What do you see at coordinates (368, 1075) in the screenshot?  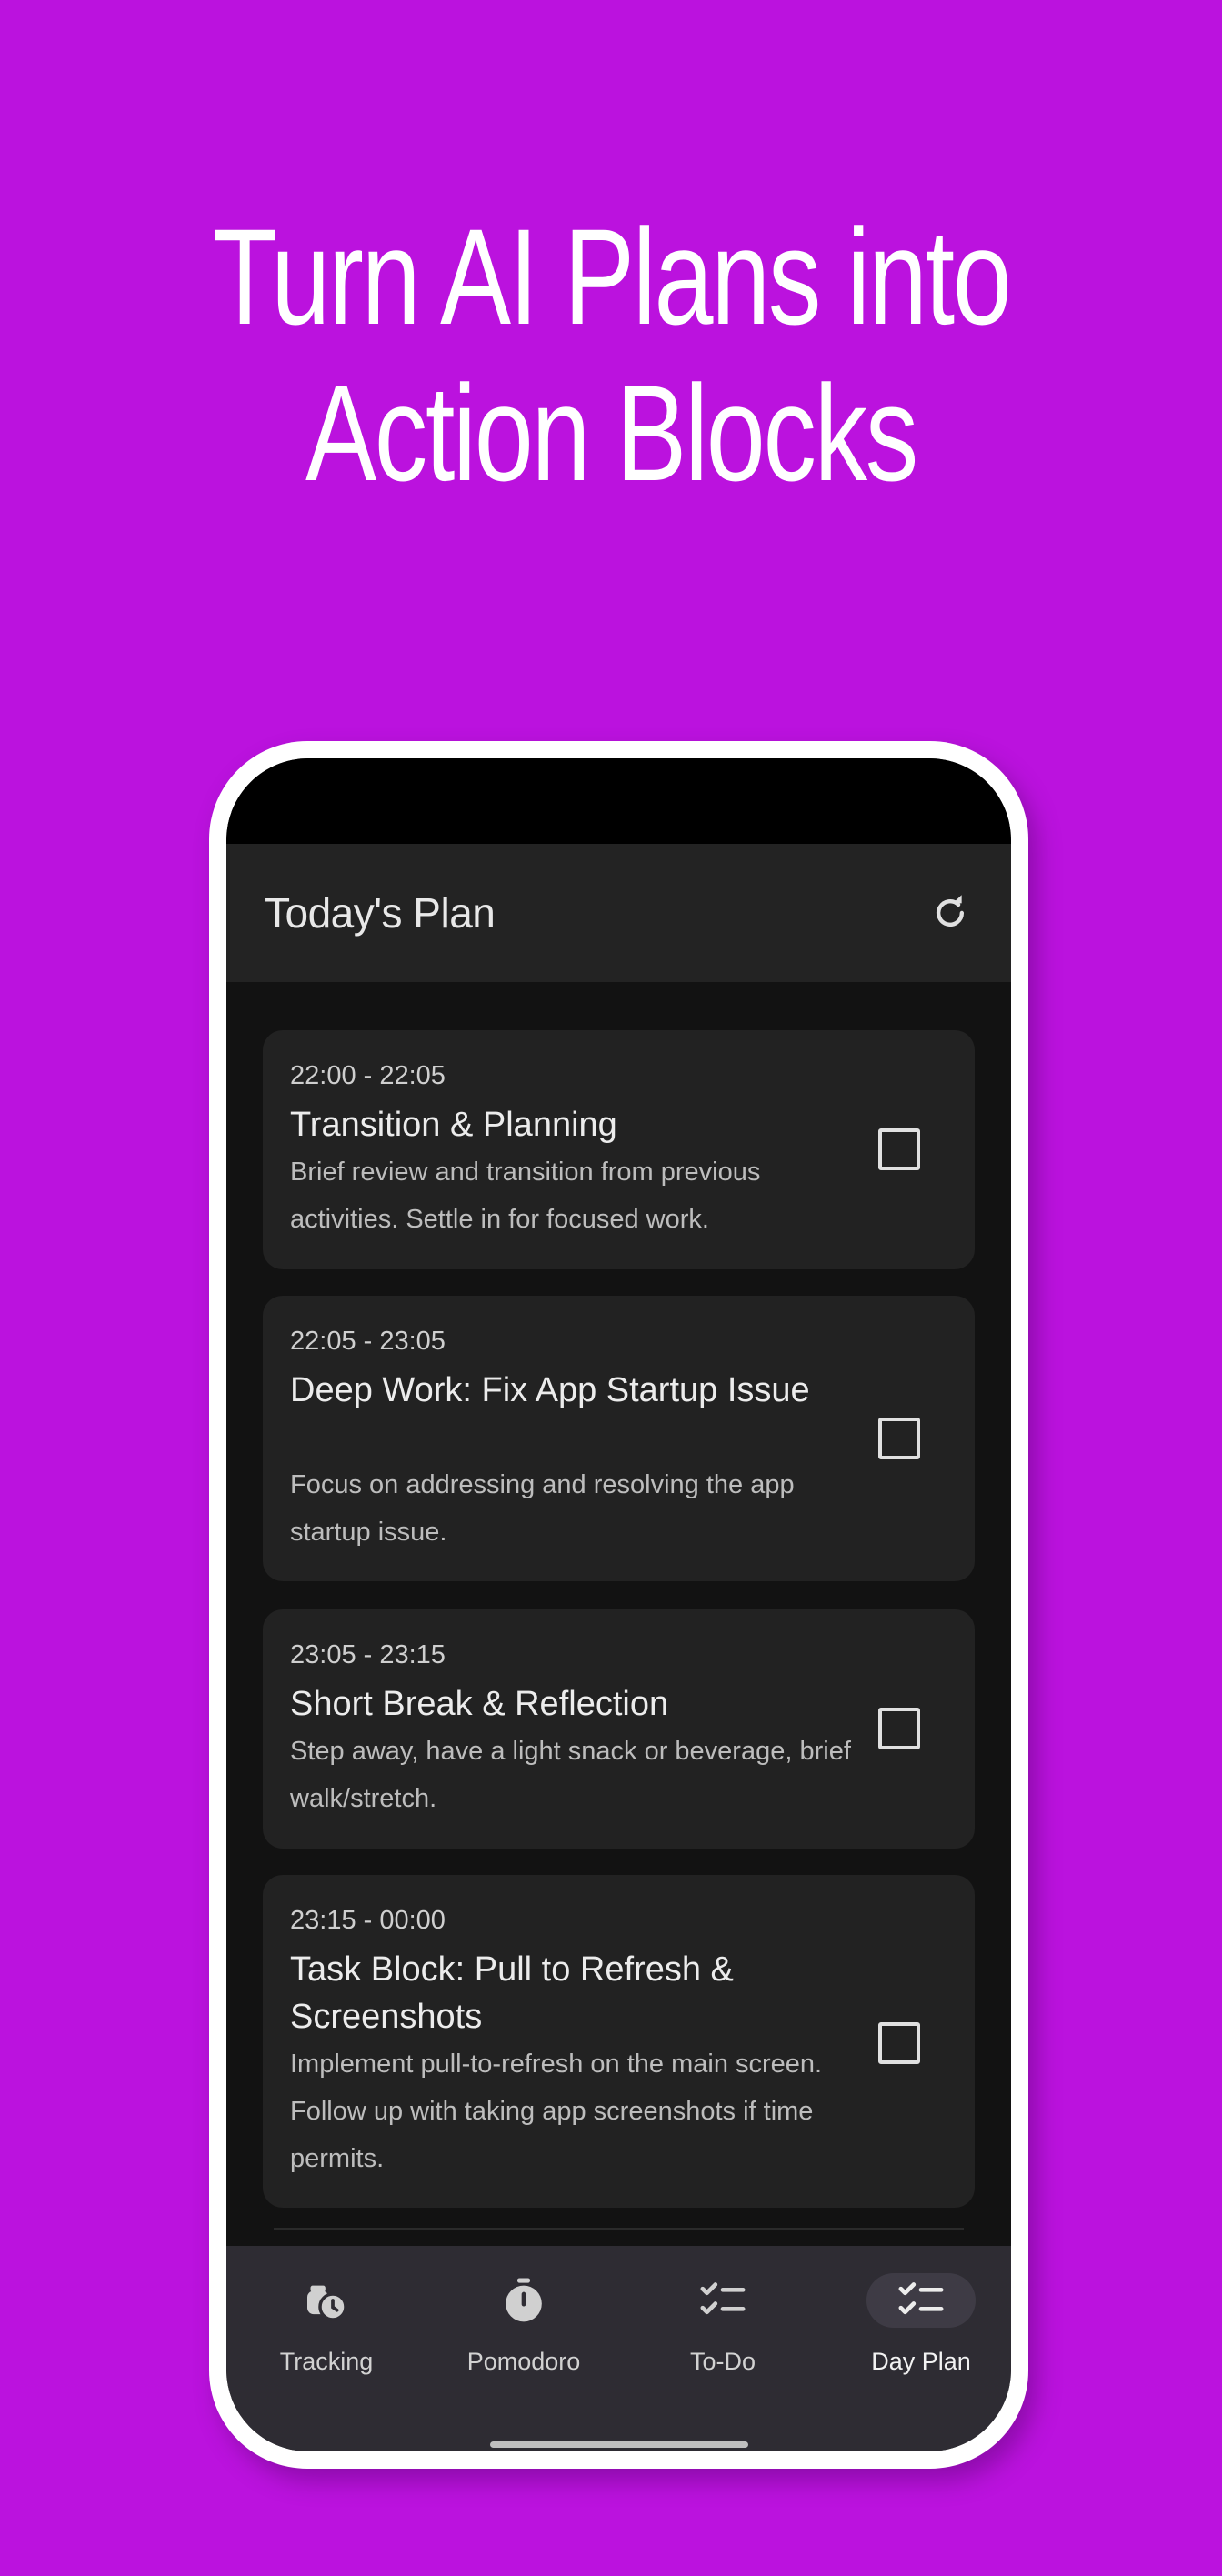 I see `card-time: 22:00 - 22:05` at bounding box center [368, 1075].